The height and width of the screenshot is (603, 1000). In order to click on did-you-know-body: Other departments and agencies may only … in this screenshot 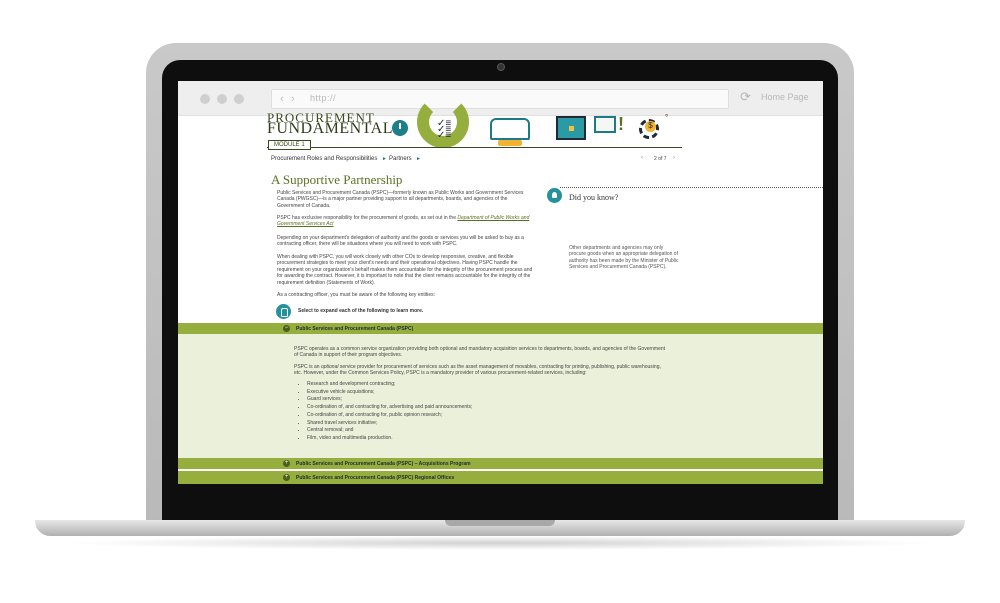, I will do `click(624, 258)`.